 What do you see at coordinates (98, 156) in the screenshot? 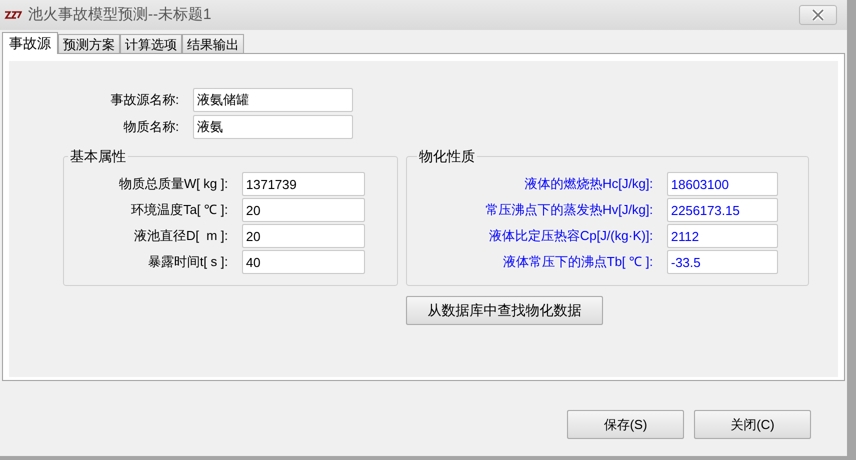
I see `group-title: 基本属性` at bounding box center [98, 156].